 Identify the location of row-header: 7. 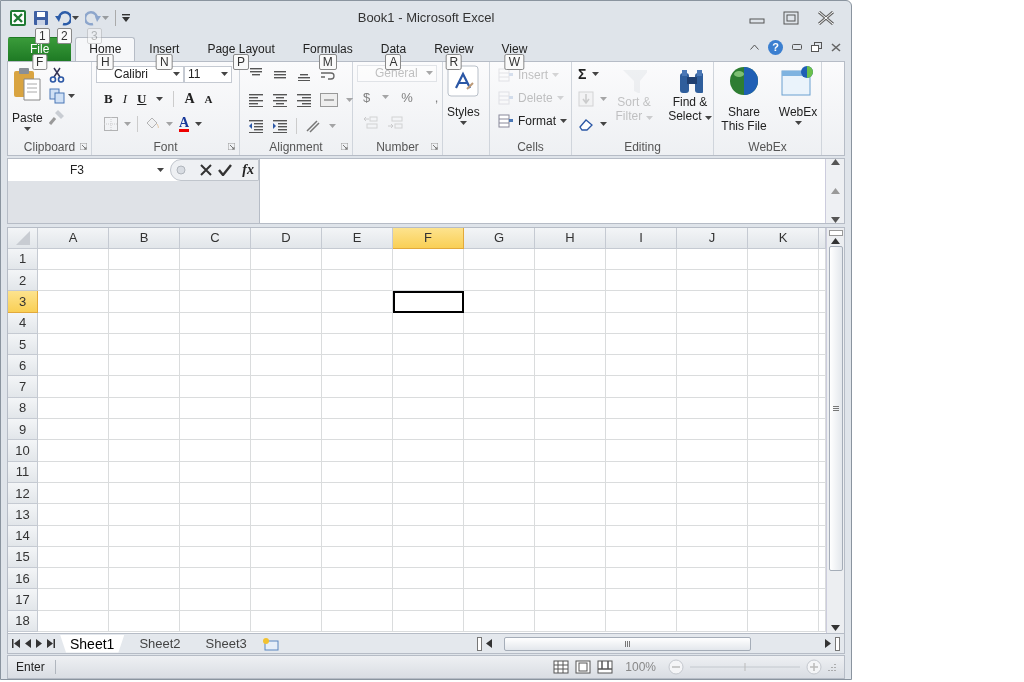
(23, 387).